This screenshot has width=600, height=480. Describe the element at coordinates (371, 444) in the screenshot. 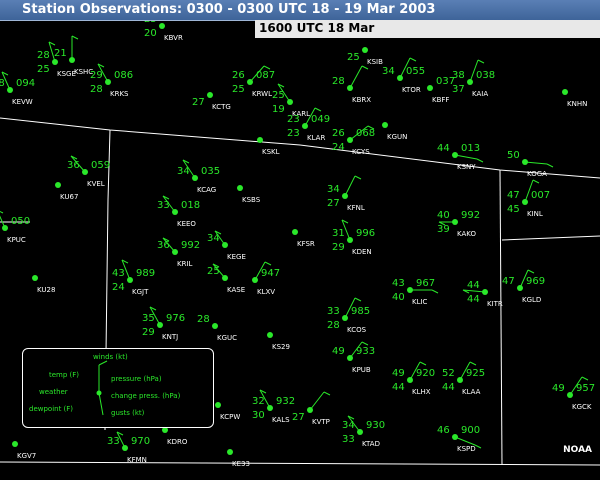

I see `station-id: KTAD` at that location.